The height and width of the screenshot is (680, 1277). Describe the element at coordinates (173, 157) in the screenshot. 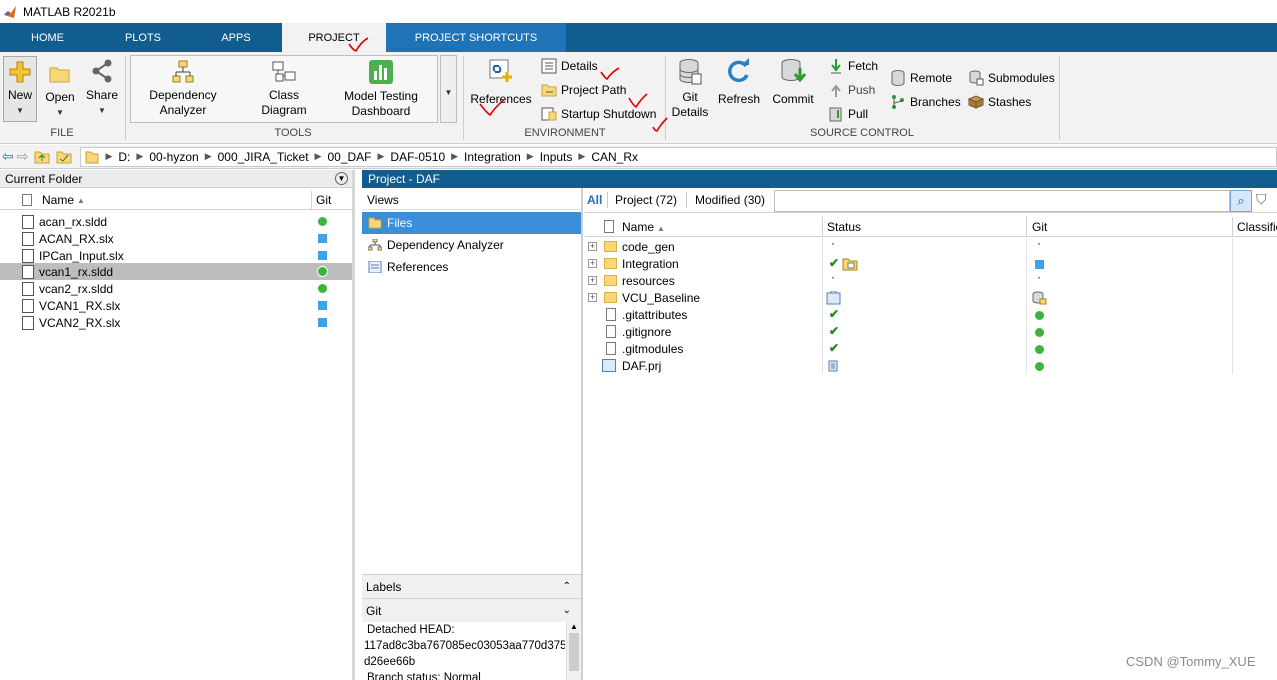

I see `breadcrumb-item: 00-hyzon` at that location.